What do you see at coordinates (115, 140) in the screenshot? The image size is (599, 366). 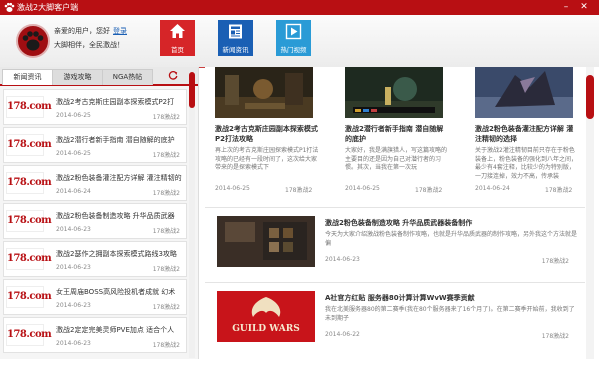 I see `list-item-title: 激战2潜行者新手指南 潜自随解的底护` at bounding box center [115, 140].